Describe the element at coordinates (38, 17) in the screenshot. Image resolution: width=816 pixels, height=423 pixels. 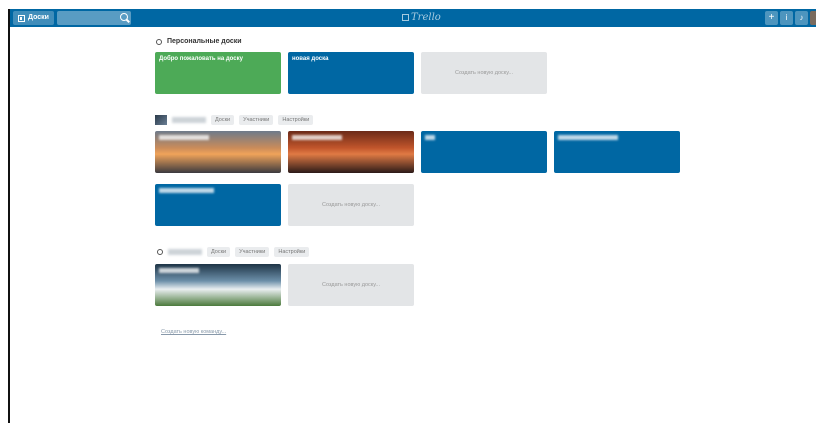
I see `boards-button-label: Доски` at that location.